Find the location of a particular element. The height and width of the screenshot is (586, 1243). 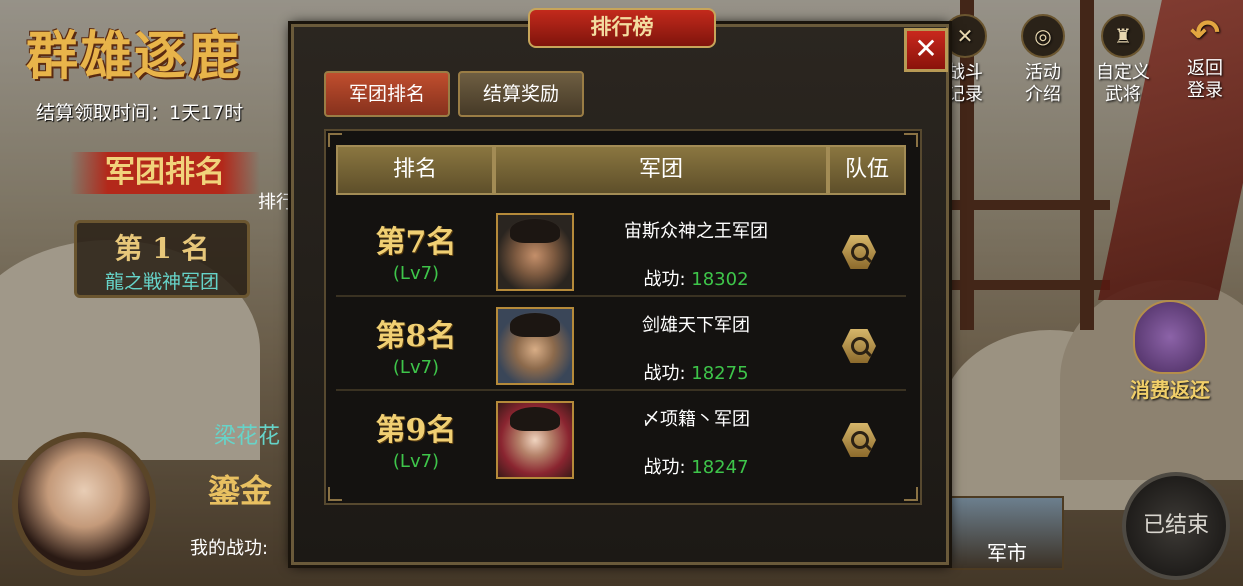

rank-cell: 第7名 (Lv7) is located at coordinates (416, 250).